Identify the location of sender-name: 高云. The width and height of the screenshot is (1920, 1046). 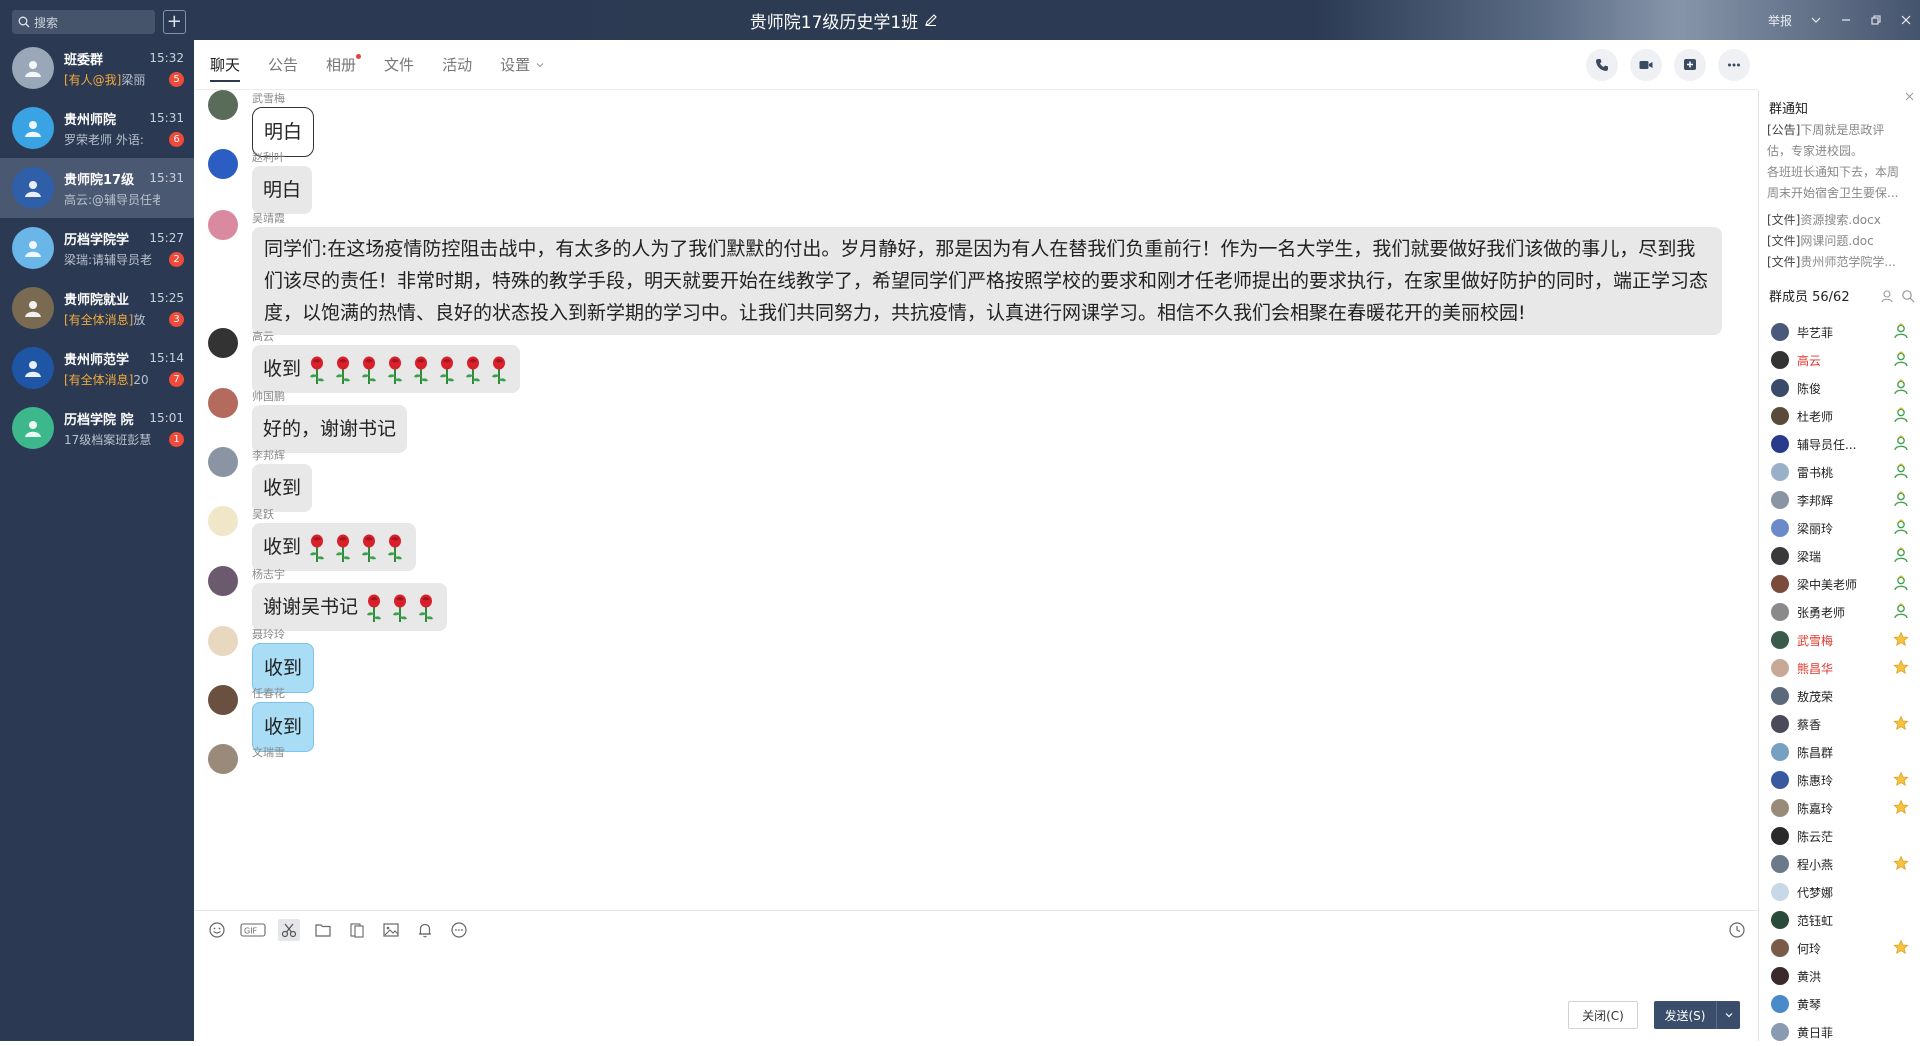
(263, 336).